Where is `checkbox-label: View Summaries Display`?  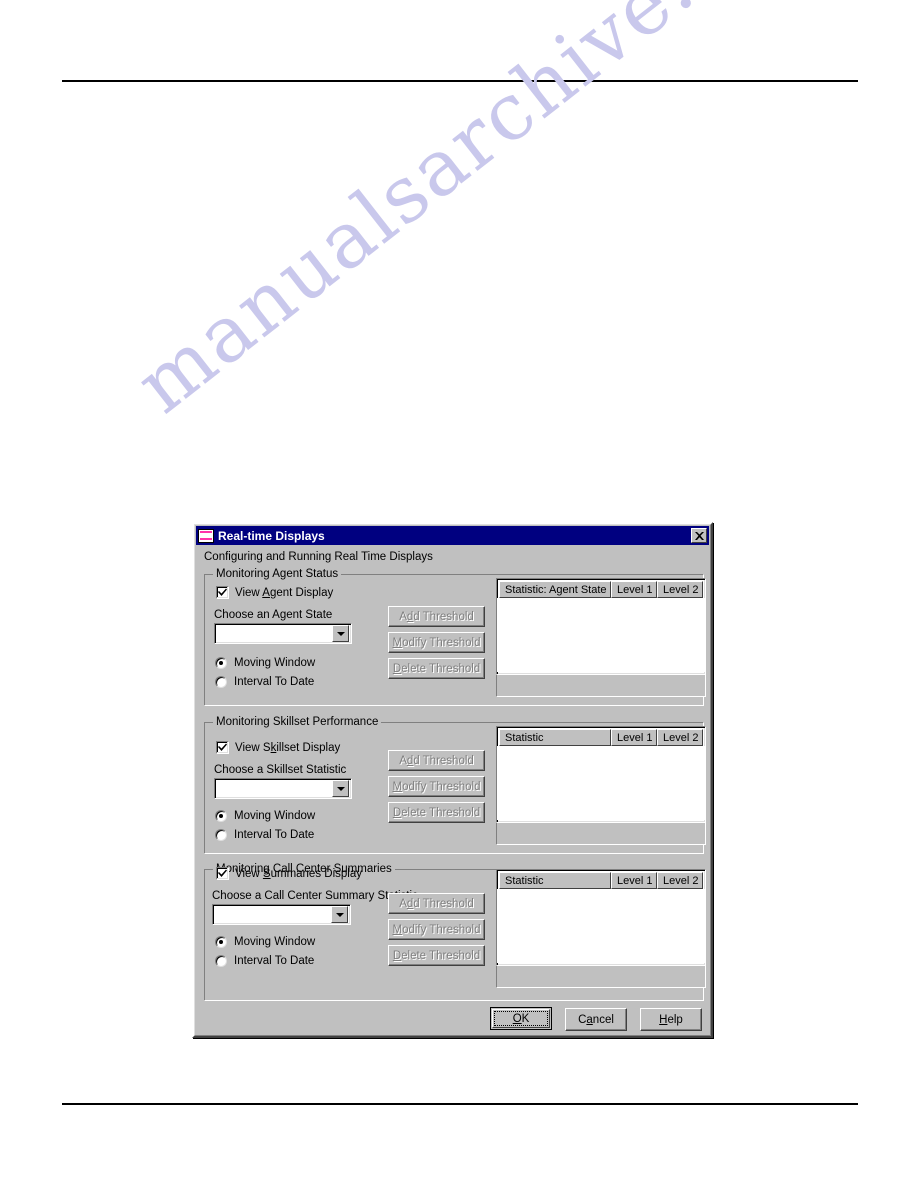
checkbox-label: View Summaries Display is located at coordinates (298, 873).